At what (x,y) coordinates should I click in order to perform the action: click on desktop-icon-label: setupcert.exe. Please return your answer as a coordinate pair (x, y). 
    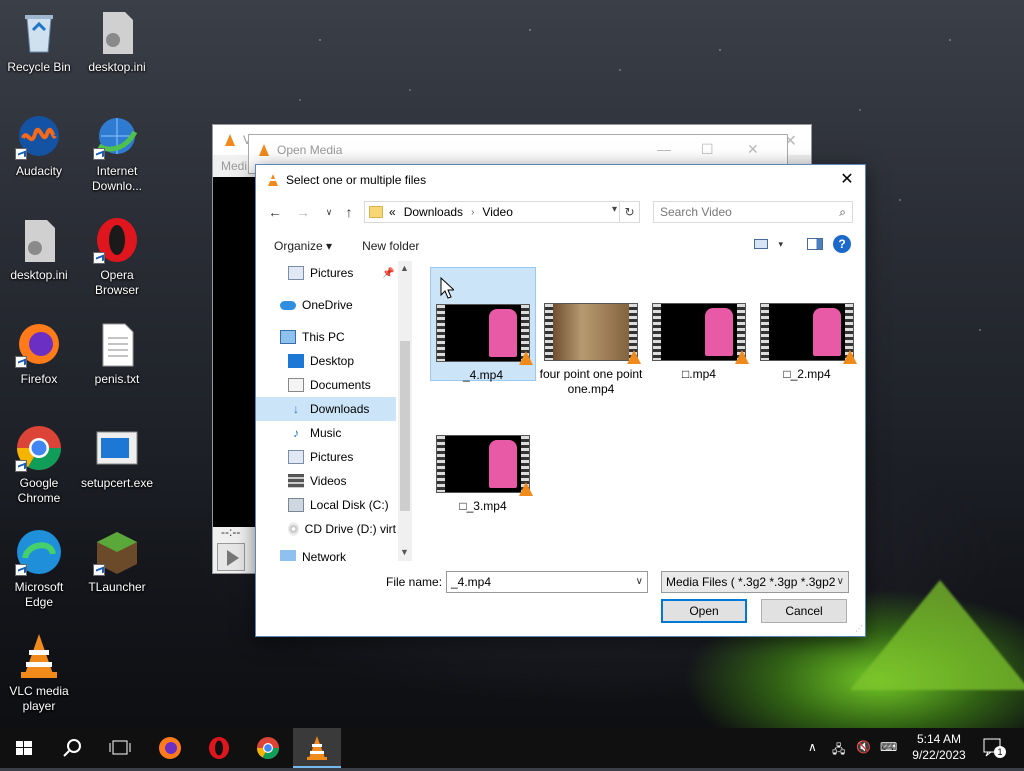
    Looking at the image, I should click on (117, 483).